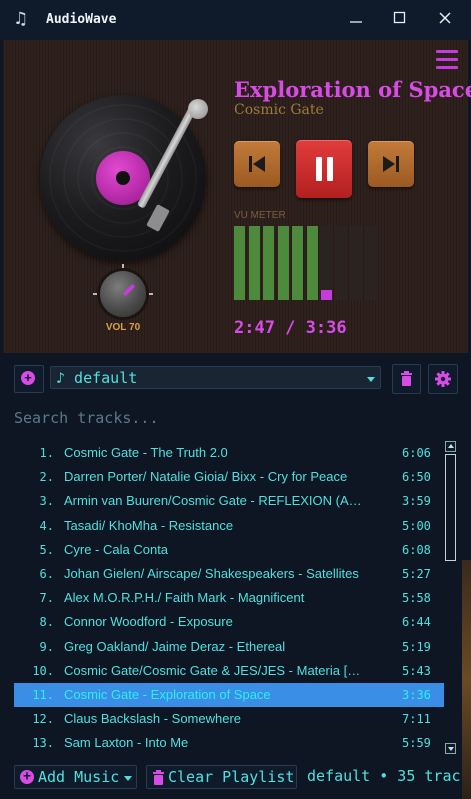 This screenshot has height=799, width=471. I want to click on track-duration: 5:59, so click(416, 743).